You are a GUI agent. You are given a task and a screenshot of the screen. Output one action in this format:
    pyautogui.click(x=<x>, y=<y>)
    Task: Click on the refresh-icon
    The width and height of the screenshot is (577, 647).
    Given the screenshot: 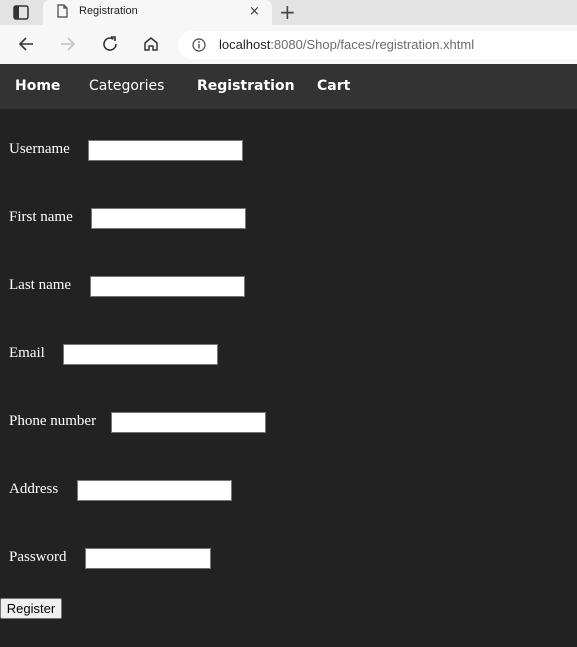 What is the action you would take?
    pyautogui.click(x=110, y=44)
    